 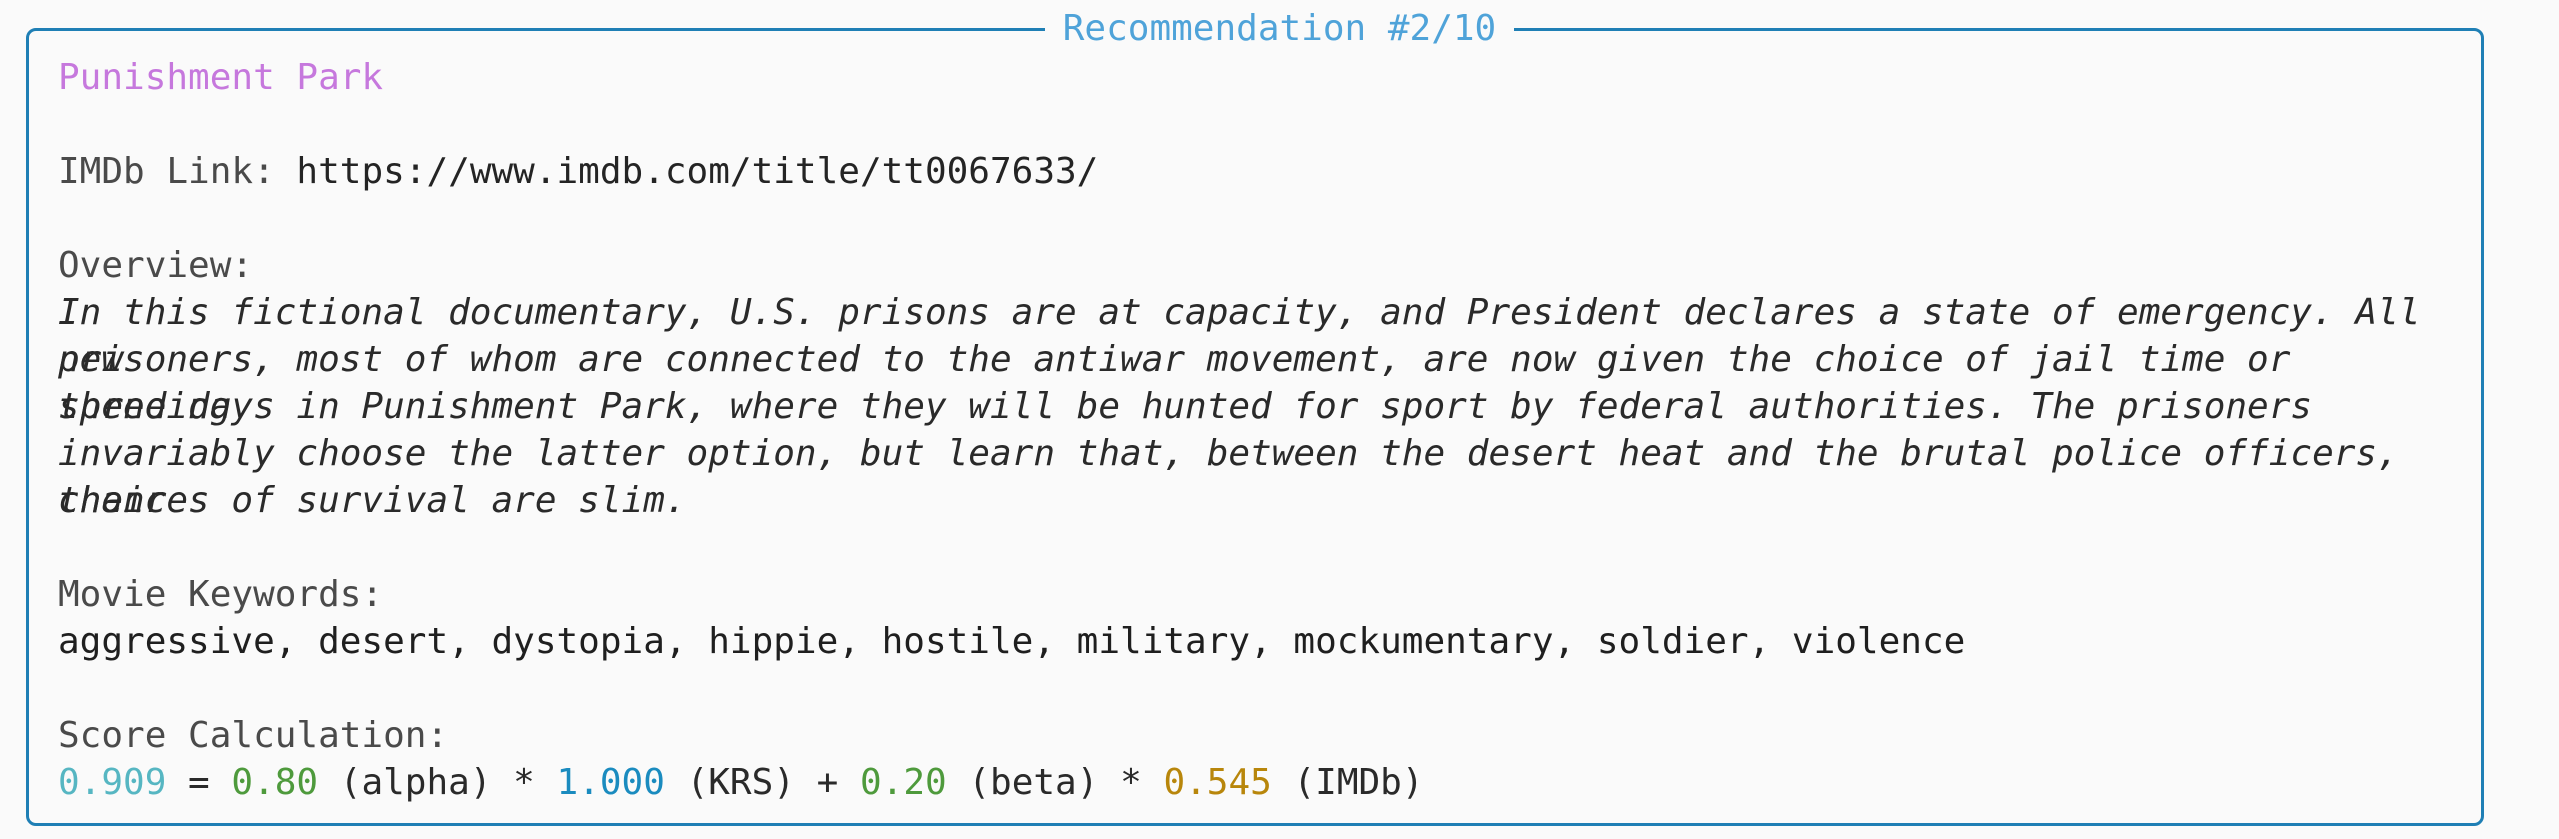 What do you see at coordinates (177, 171) in the screenshot?
I see `imdb-link-label: IMDb Link:` at bounding box center [177, 171].